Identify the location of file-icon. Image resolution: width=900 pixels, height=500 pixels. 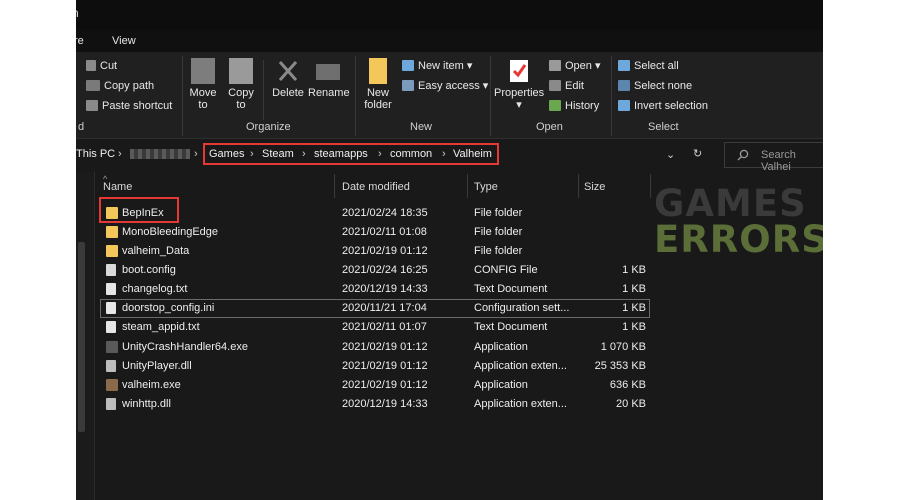
(111, 270).